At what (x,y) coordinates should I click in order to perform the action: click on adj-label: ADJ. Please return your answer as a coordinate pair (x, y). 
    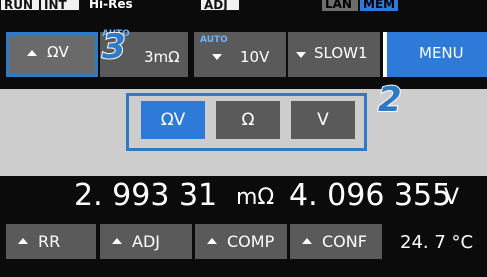
    Looking at the image, I should click on (146, 241).